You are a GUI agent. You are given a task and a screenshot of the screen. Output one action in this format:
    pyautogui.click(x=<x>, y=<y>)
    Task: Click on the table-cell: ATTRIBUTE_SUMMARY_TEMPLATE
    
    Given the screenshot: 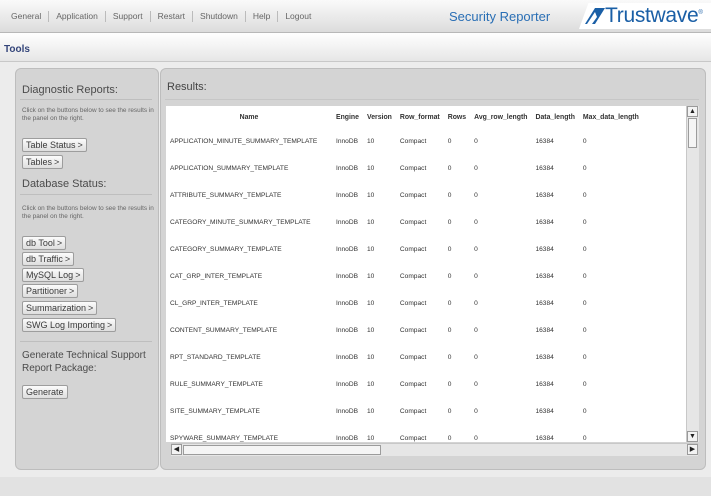 What is the action you would take?
    pyautogui.click(x=226, y=195)
    